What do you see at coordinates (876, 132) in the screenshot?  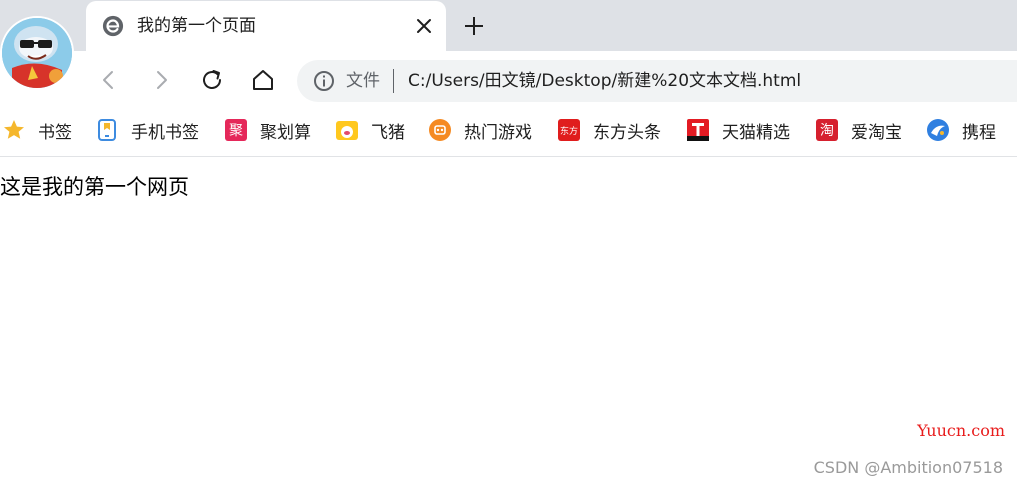 I see `bookmark-label: 爱淘宝` at bounding box center [876, 132].